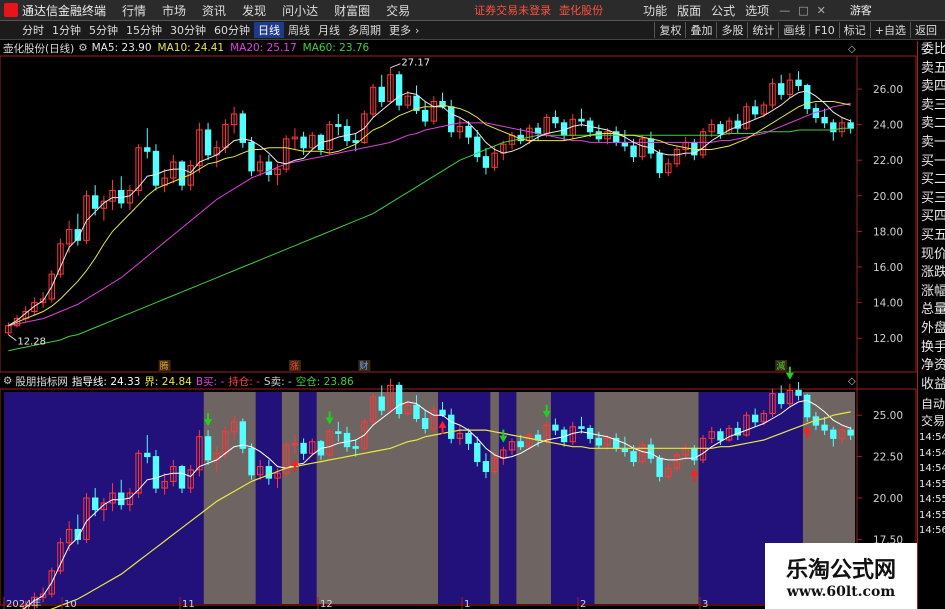  What do you see at coordinates (888, 339) in the screenshot?
I see `main-y-label-7: 12.00` at bounding box center [888, 339].